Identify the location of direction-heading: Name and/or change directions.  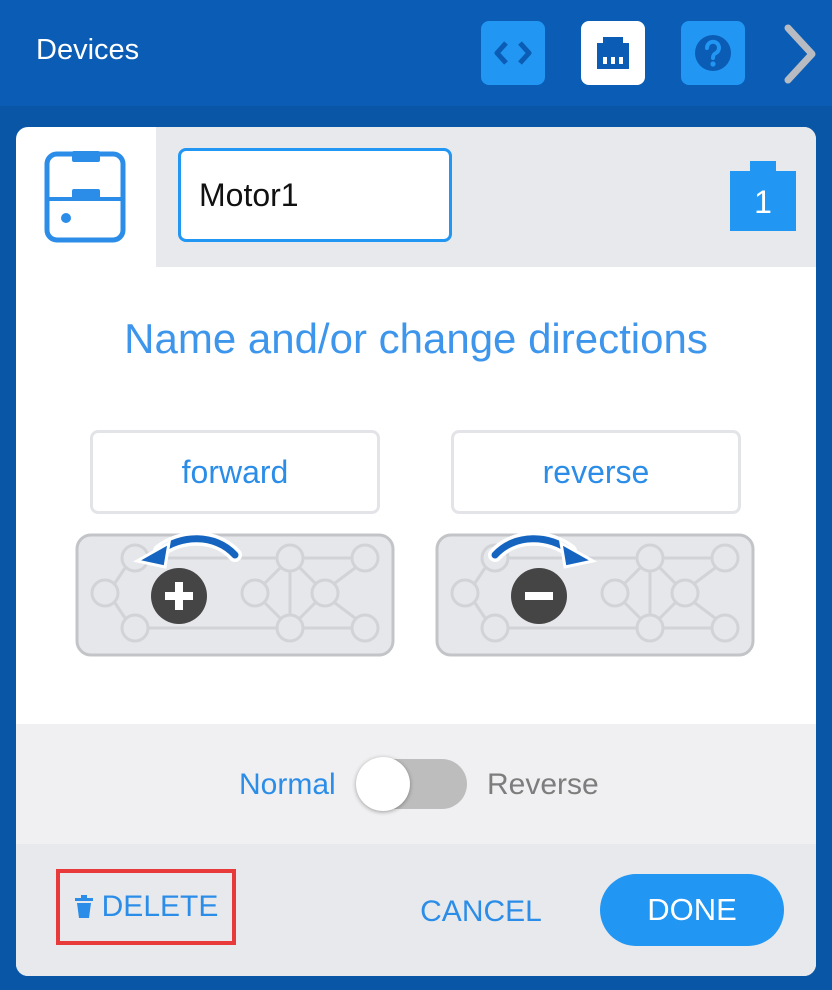
(416, 338).